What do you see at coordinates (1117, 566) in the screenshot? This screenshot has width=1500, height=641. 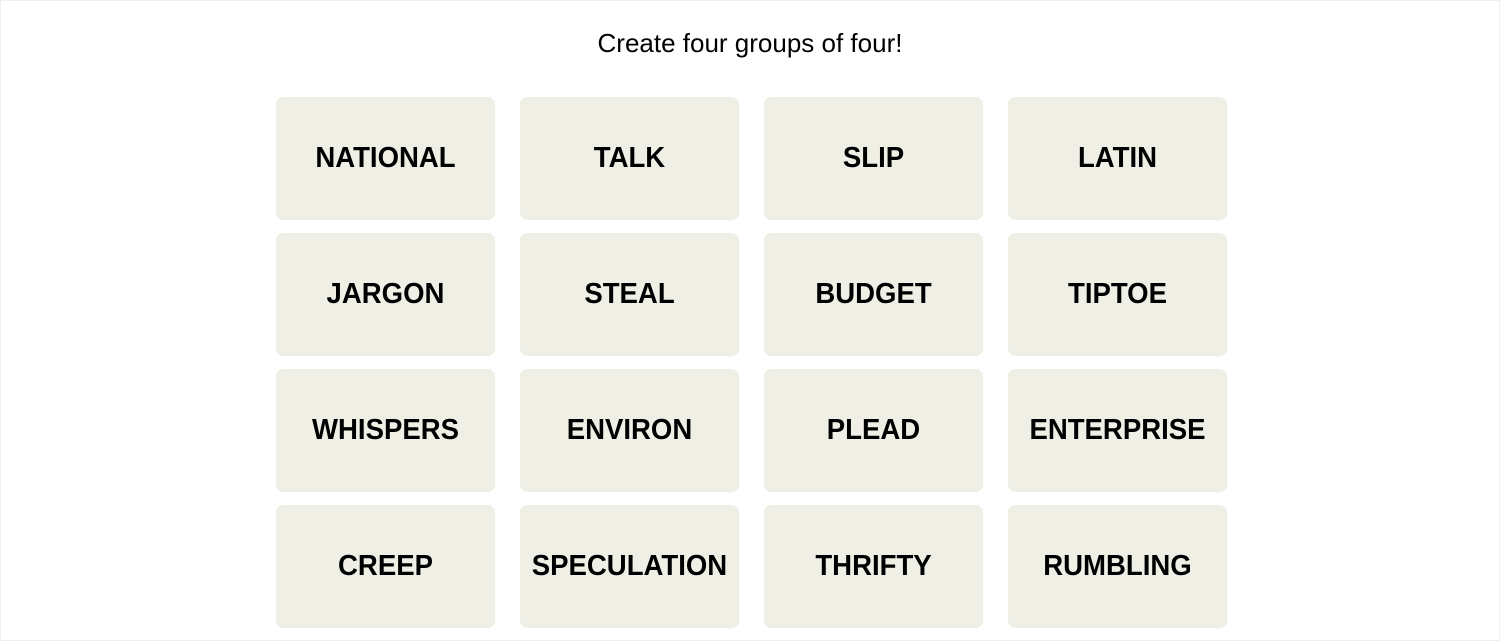 I see `word-tile: RUMBLING` at bounding box center [1117, 566].